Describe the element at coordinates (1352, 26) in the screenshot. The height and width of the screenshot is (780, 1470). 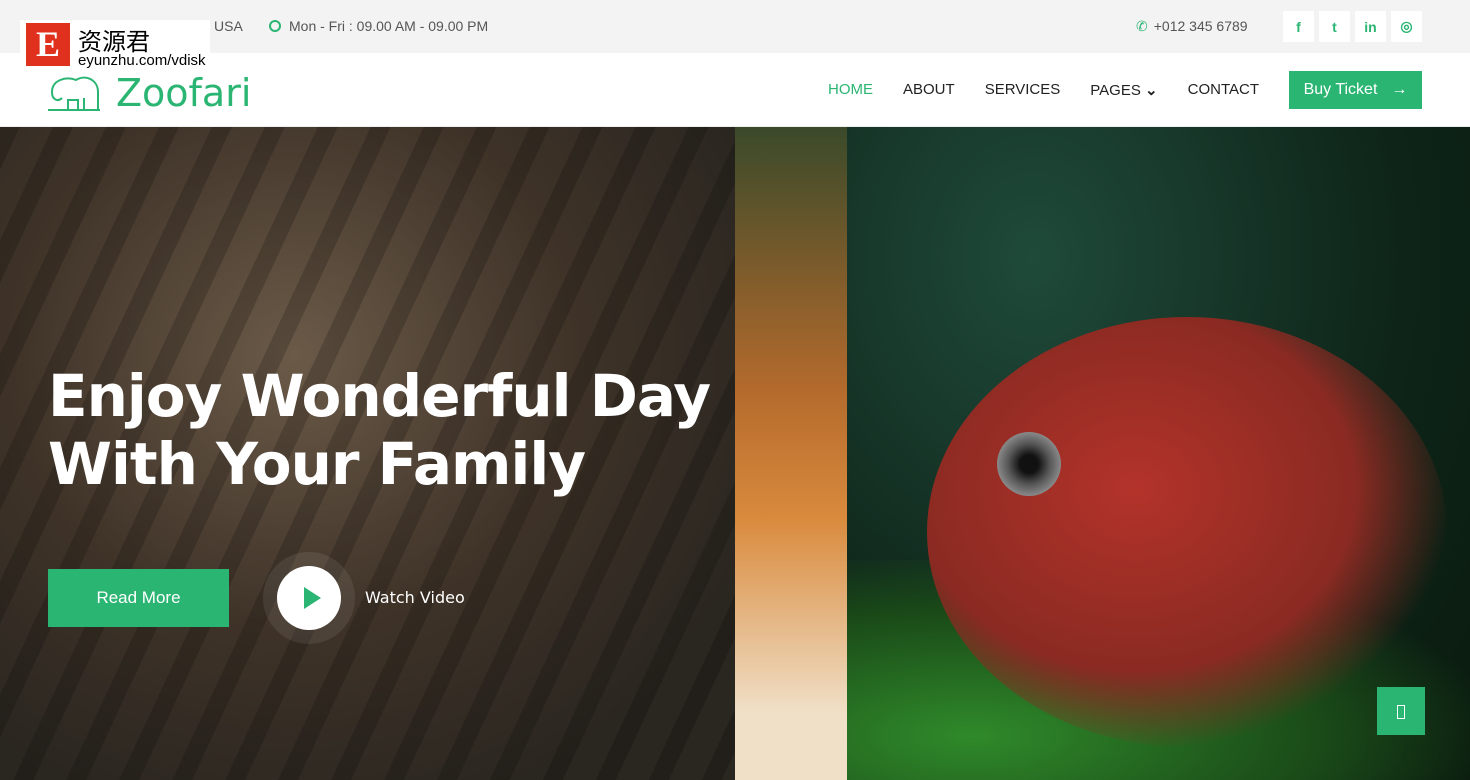
I see `social-links: f t in ◎` at that location.